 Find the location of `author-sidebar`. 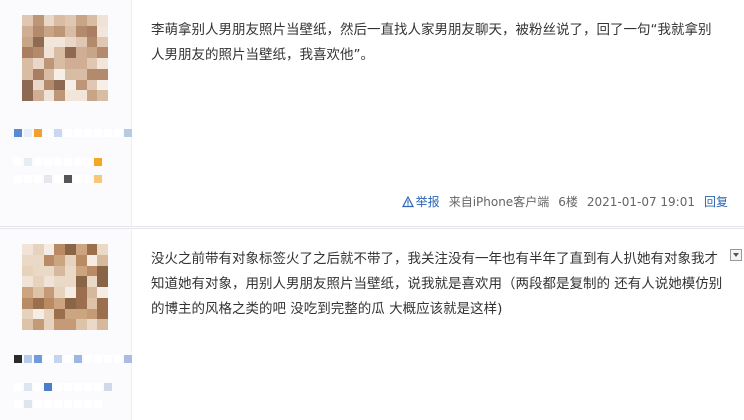

author-sidebar is located at coordinates (66, 113).